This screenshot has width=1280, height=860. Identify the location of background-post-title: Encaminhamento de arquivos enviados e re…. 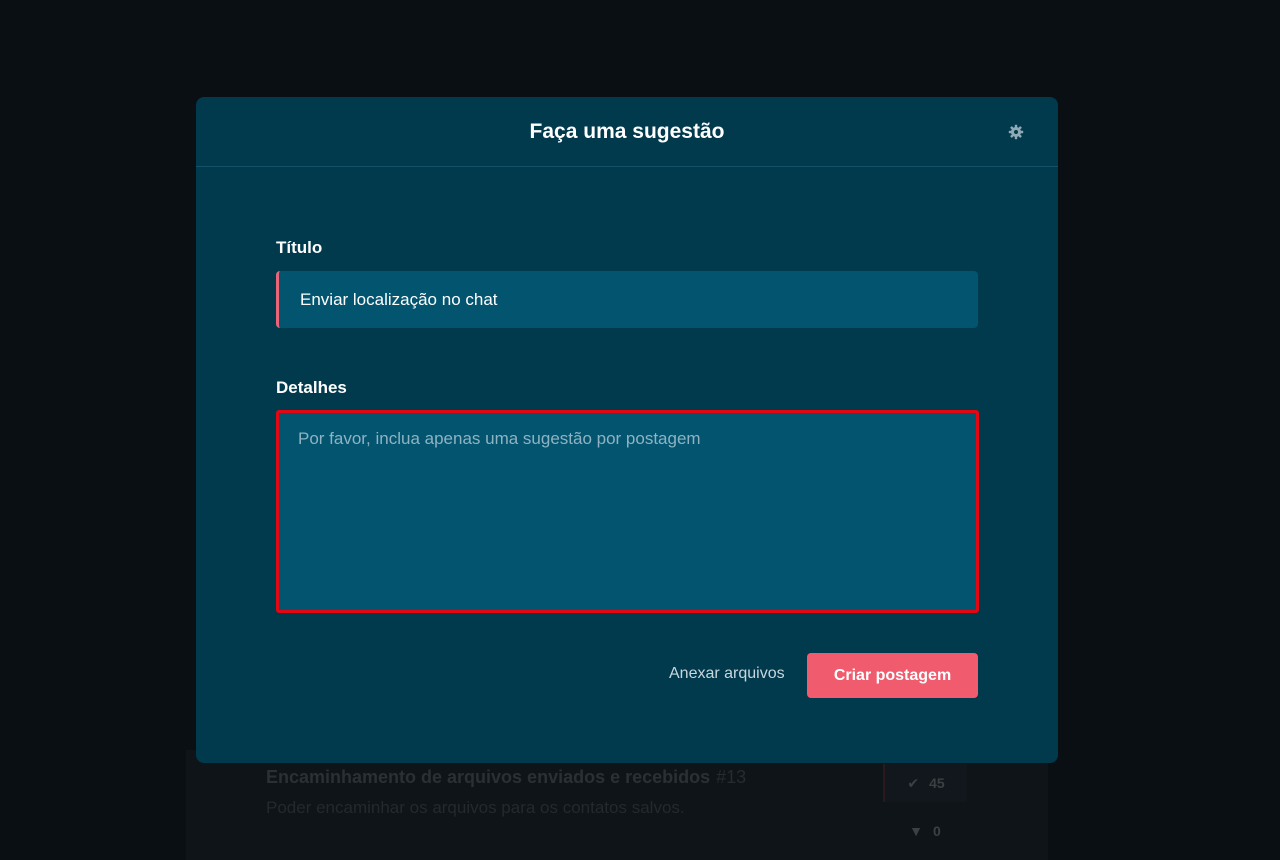
(506, 777).